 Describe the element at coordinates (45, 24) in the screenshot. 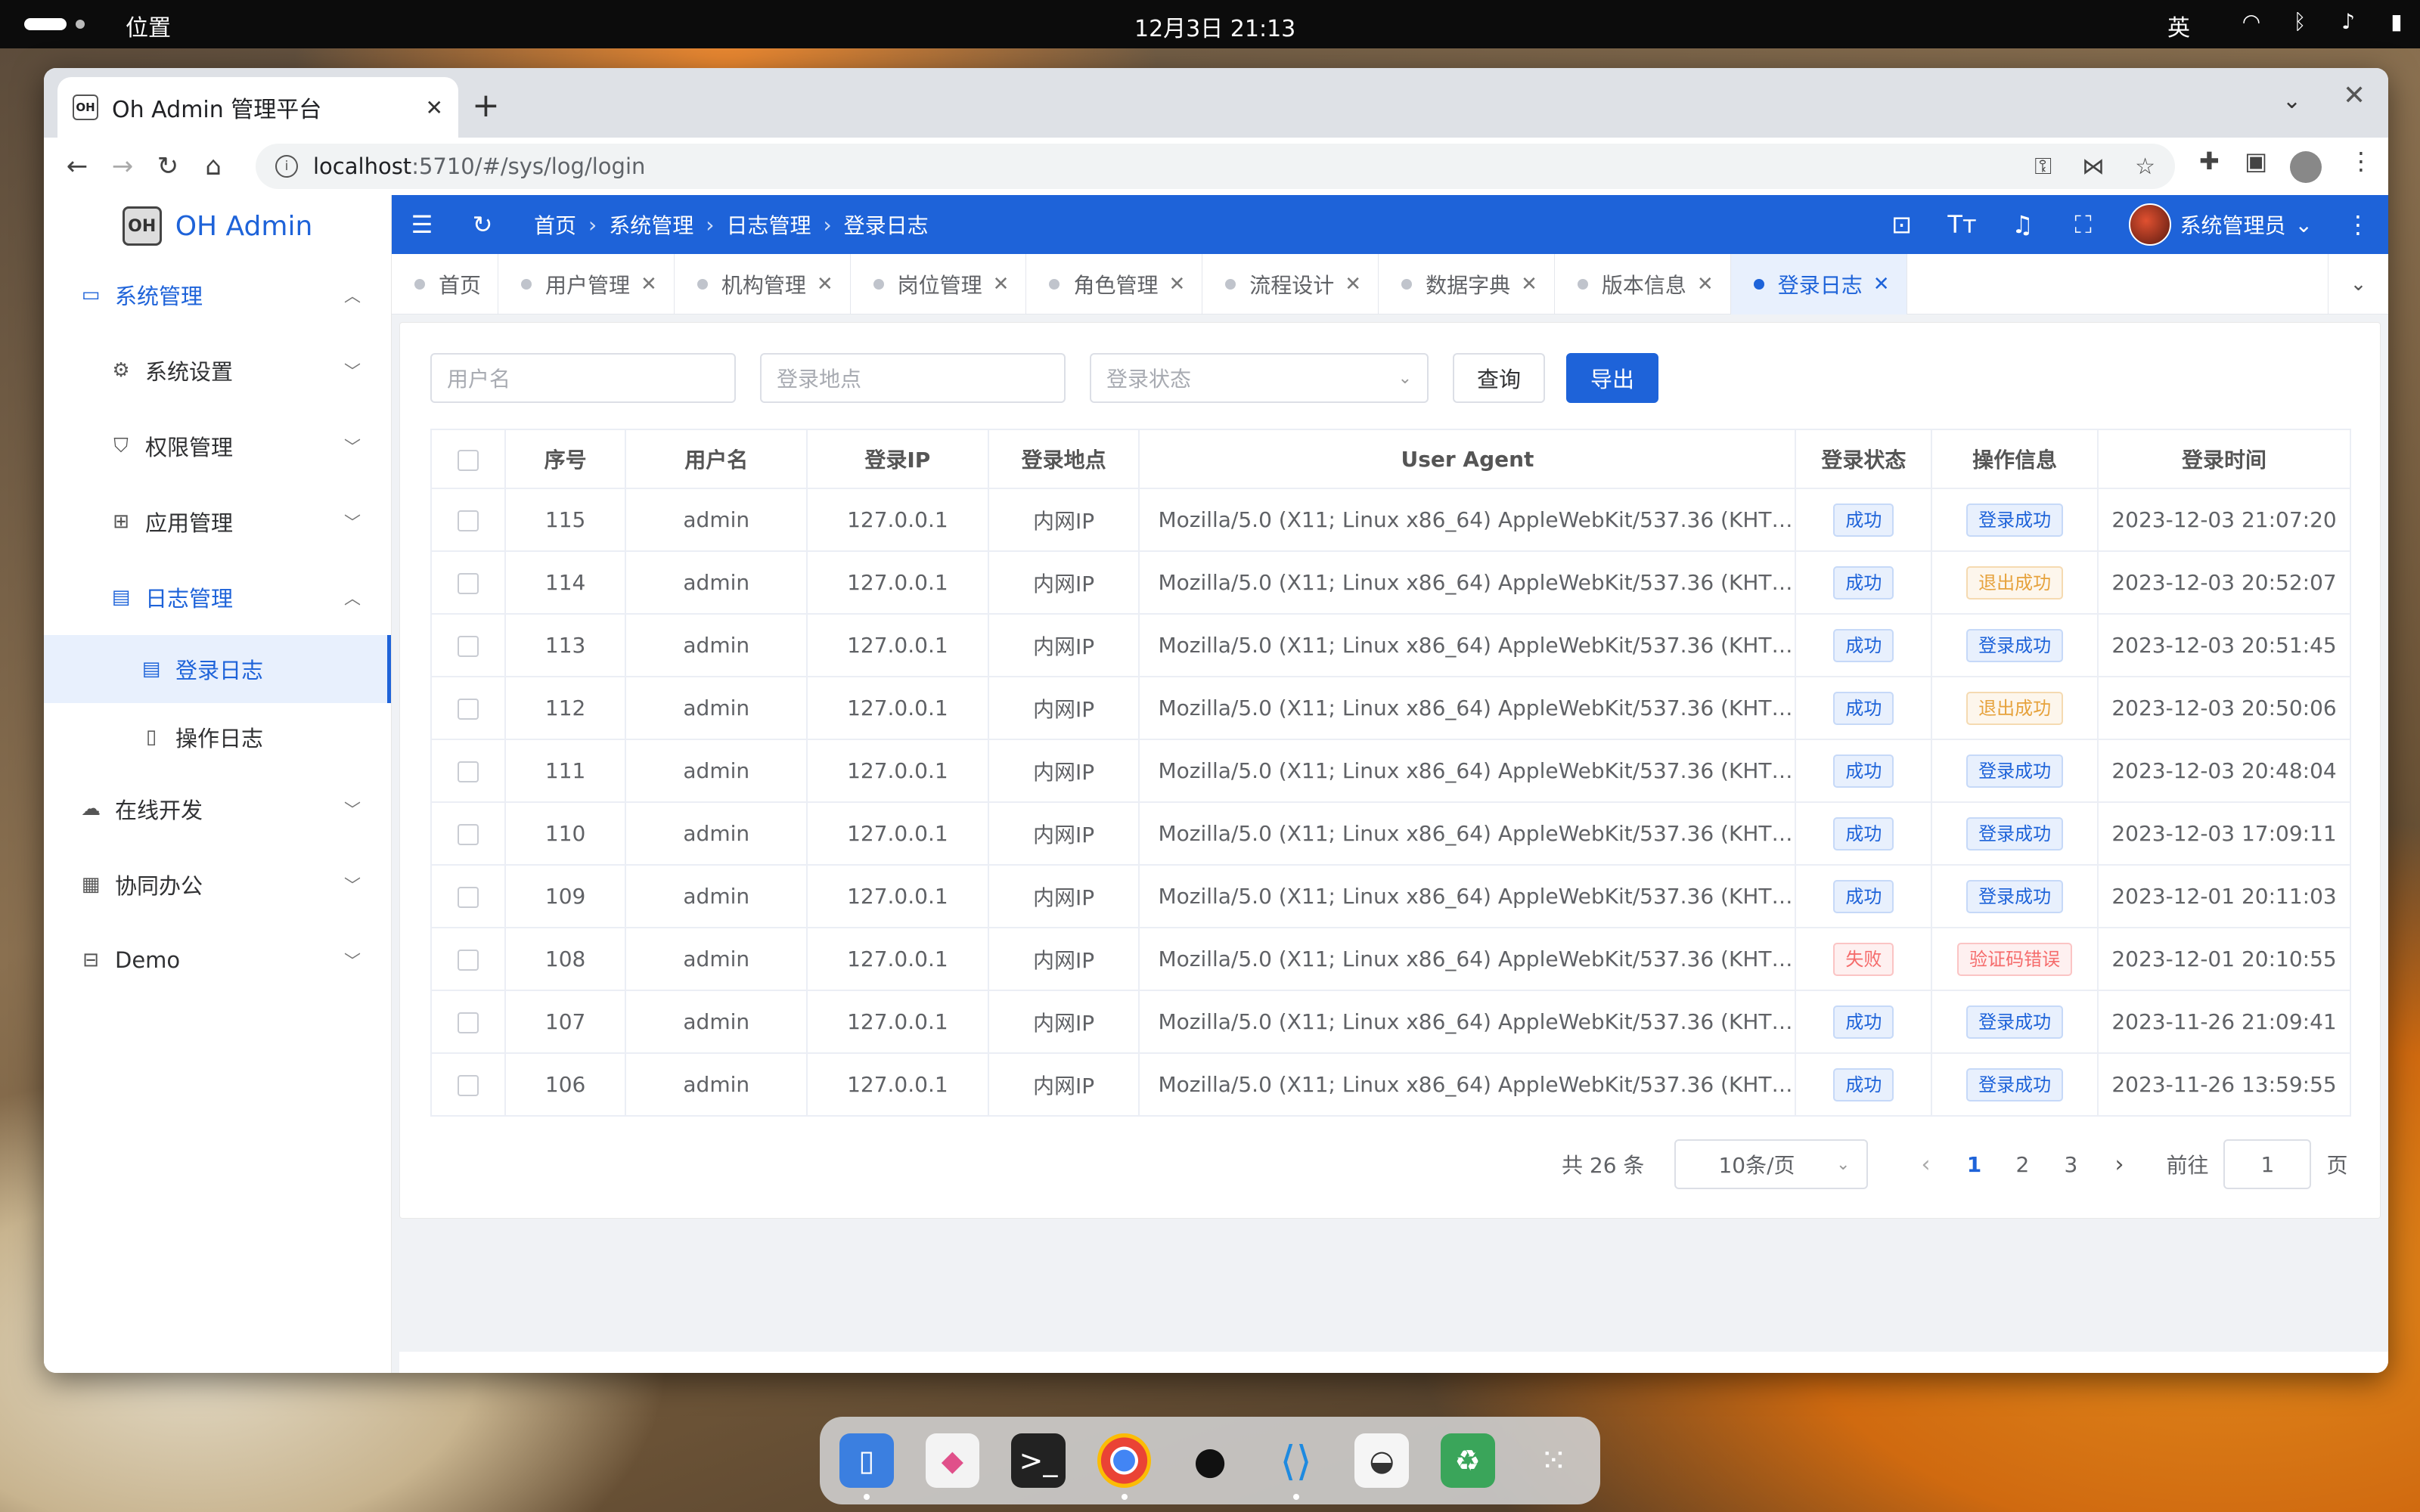

I see `activities-indicator` at that location.